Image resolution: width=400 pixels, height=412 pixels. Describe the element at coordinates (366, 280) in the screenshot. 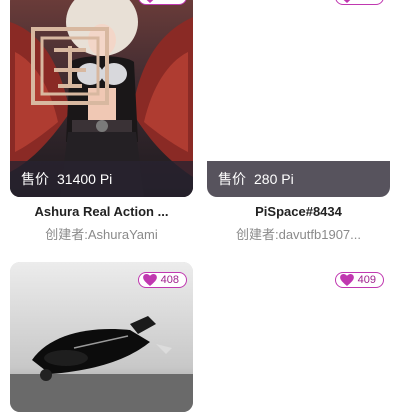

I see `like-count: 409` at that location.